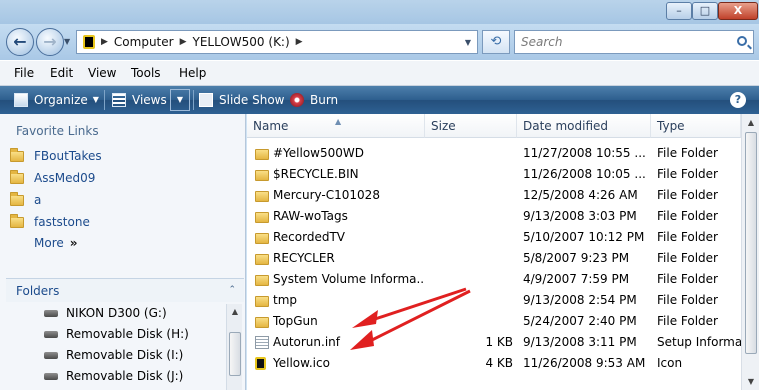 This screenshot has height=390, width=759. What do you see at coordinates (102, 73) in the screenshot?
I see `menu-view: View` at bounding box center [102, 73].